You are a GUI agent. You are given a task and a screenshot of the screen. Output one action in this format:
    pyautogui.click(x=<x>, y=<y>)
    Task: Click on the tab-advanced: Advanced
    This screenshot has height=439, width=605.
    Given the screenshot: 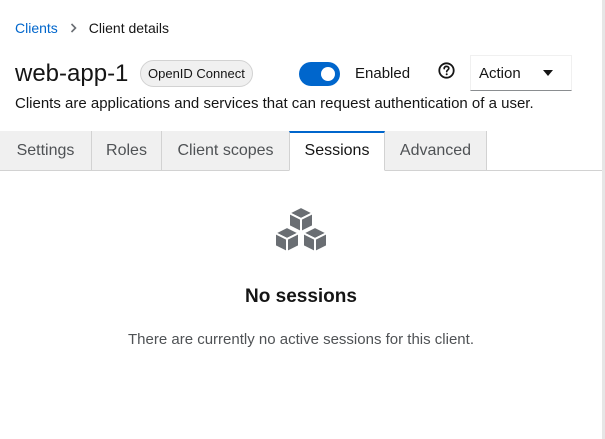 What is the action you would take?
    pyautogui.click(x=436, y=151)
    